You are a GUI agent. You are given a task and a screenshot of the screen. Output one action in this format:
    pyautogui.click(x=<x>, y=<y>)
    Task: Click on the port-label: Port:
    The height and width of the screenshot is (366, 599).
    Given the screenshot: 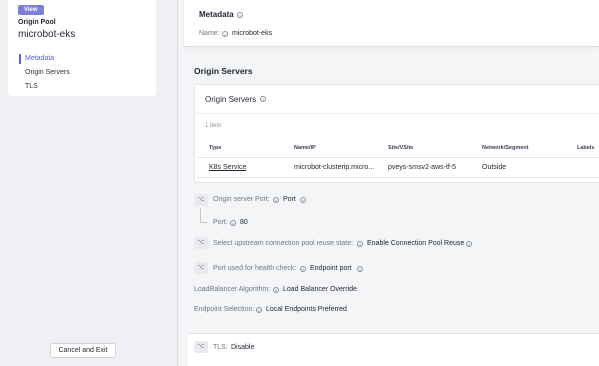 What is the action you would take?
    pyautogui.click(x=220, y=222)
    